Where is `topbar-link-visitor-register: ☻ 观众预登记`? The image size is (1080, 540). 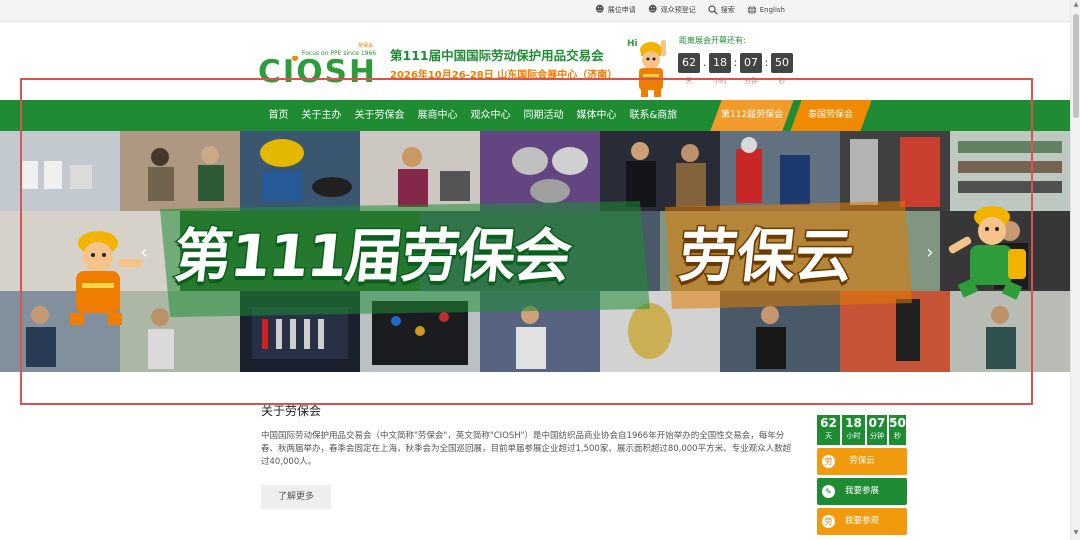 topbar-link-visitor-register: ☻ 观众预登记 is located at coordinates (672, 10).